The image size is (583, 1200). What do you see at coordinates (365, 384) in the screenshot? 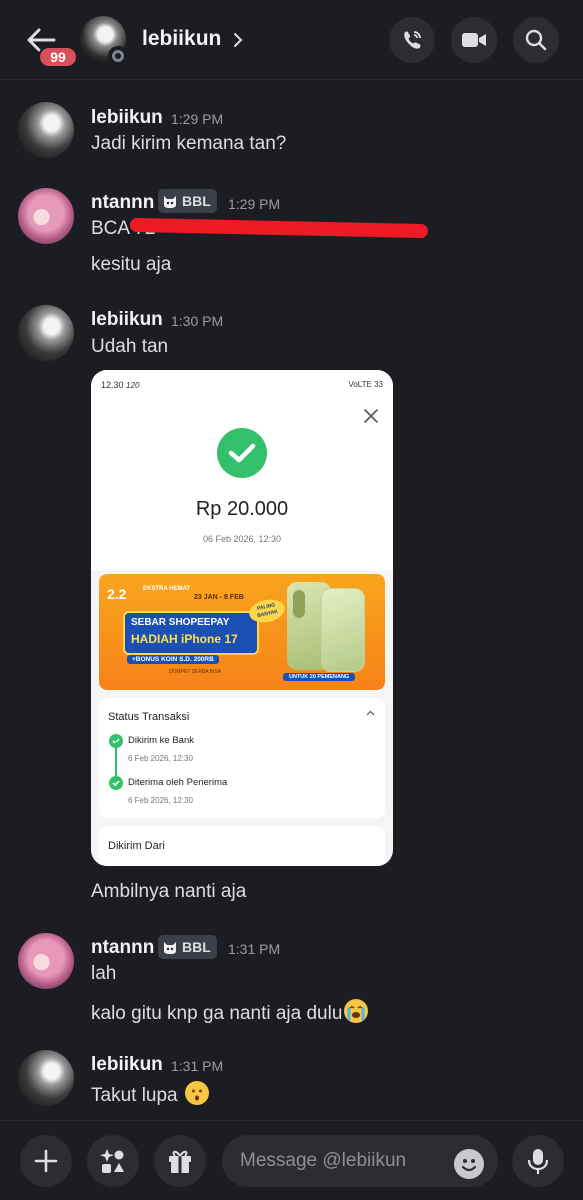
I see `phone-status-icons: VoLTE 33` at bounding box center [365, 384].